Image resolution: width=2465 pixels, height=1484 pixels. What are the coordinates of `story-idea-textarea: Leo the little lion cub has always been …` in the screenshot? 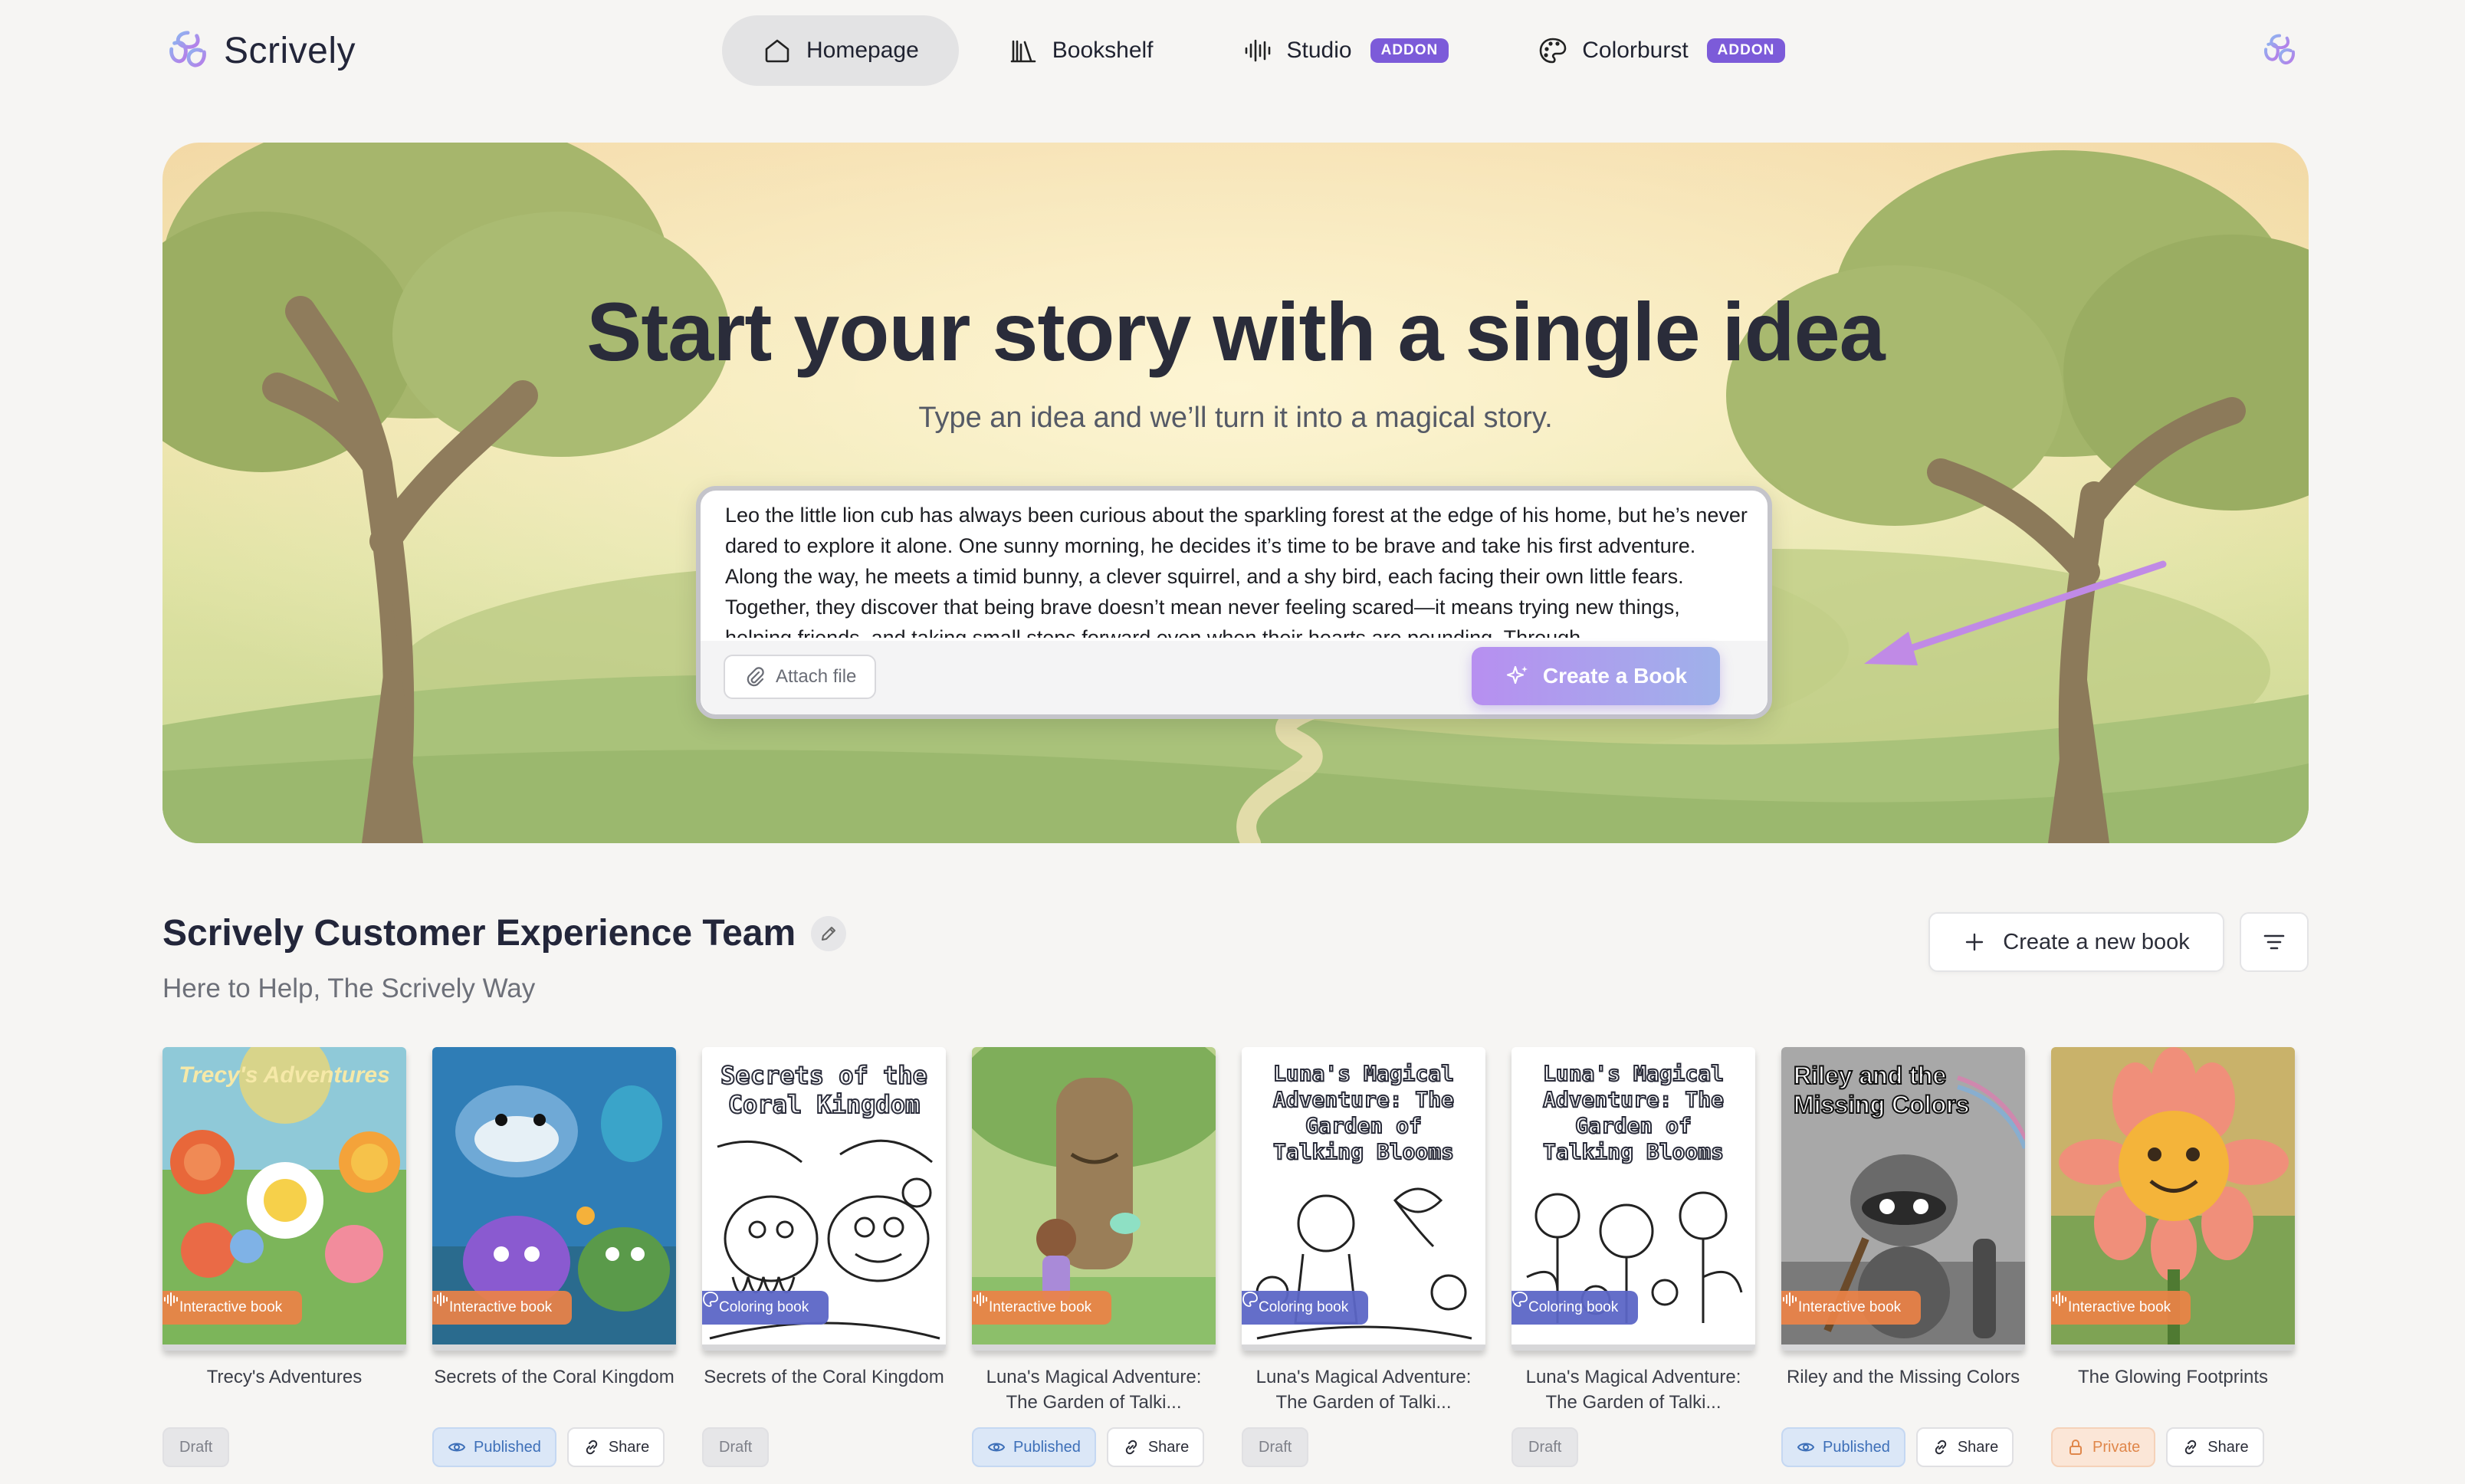 It's located at (1238, 569).